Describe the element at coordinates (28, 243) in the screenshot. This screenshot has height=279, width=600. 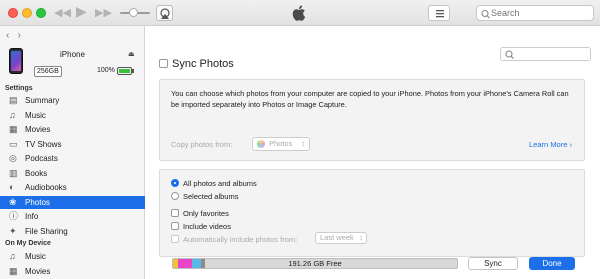
I see `on-my-device-header: On My Device` at that location.